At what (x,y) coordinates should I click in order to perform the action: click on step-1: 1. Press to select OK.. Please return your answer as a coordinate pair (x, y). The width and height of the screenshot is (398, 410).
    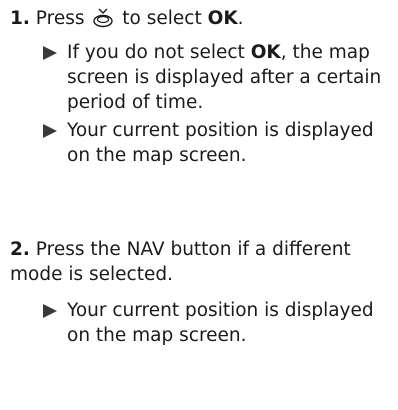
    Looking at the image, I should click on (201, 21).